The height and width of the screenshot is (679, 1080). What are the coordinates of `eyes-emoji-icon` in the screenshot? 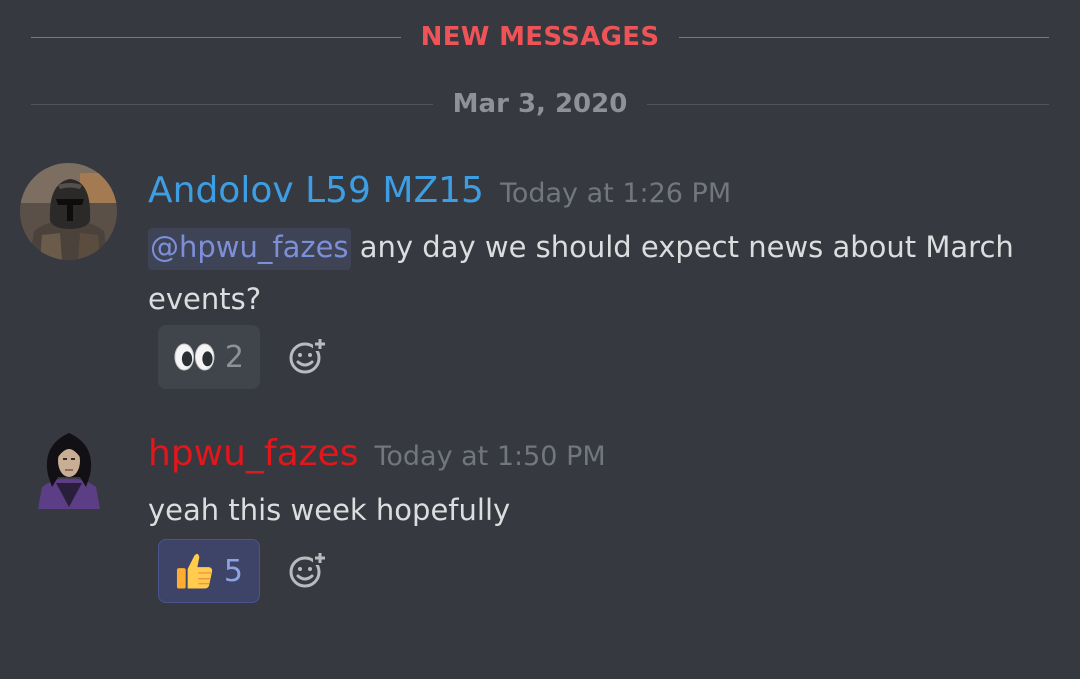 It's located at (194, 357).